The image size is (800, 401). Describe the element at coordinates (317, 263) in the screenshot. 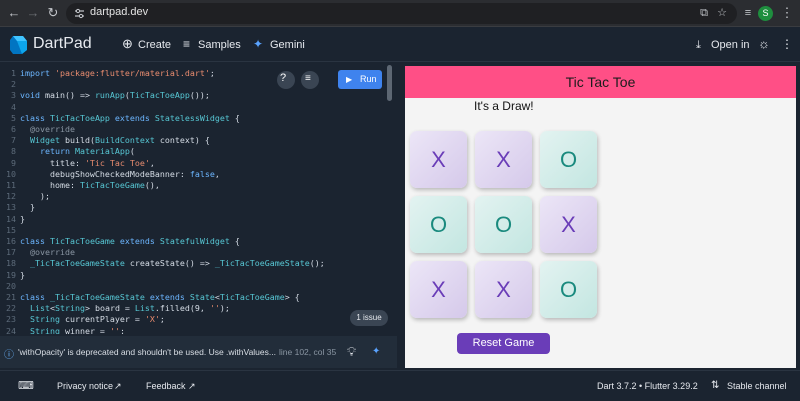

I see `code-token: ();` at that location.